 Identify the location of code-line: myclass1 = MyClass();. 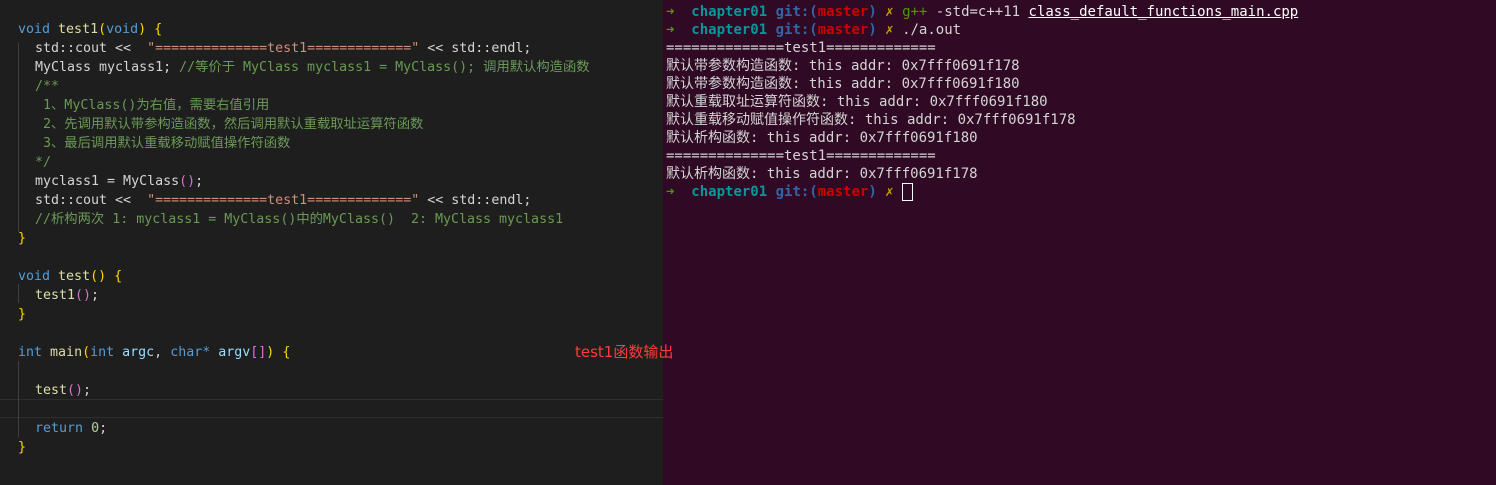
(119, 181).